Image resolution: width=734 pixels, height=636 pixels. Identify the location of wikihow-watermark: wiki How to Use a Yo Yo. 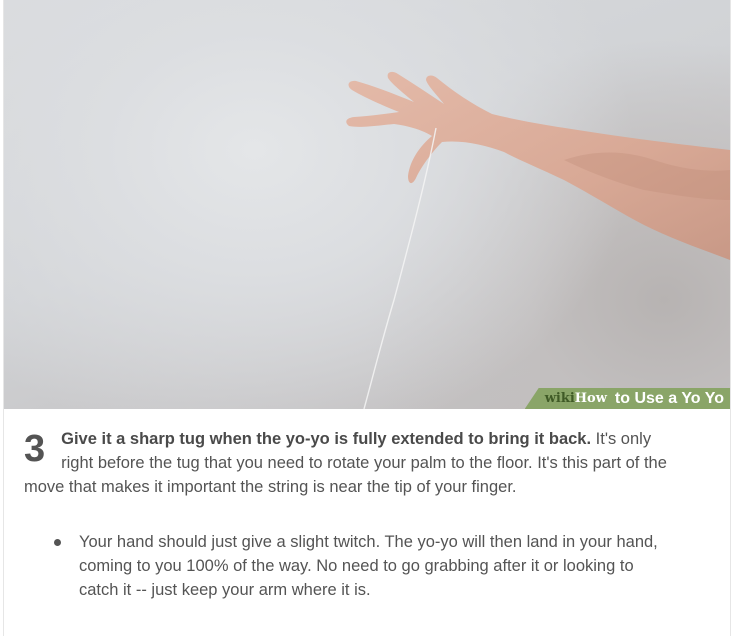
(627, 398).